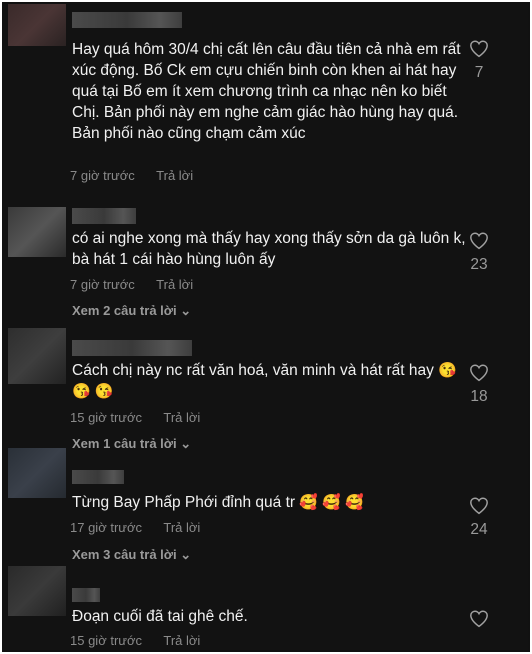 Image resolution: width=532 pixels, height=654 pixels. Describe the element at coordinates (124, 310) in the screenshot. I see `view-replies-label: Xem 2 câu trả lời` at that location.